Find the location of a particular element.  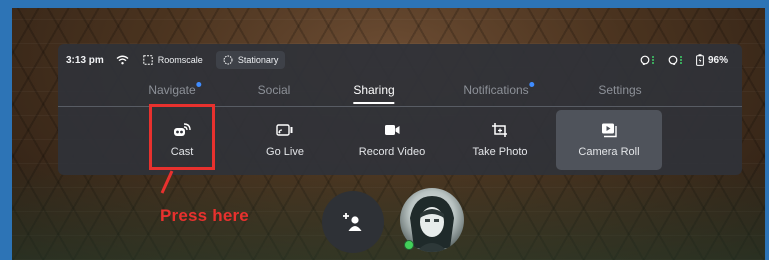

tab-navigate: Navigate is located at coordinates (175, 92).